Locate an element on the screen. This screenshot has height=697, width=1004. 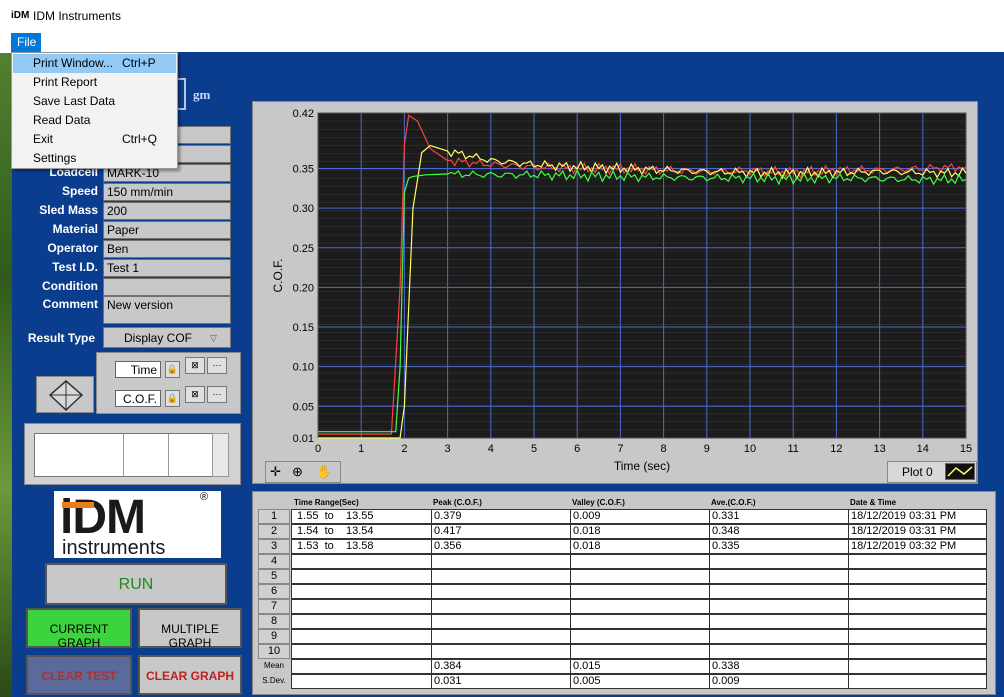
x-tick-label: 6 is located at coordinates (577, 449).